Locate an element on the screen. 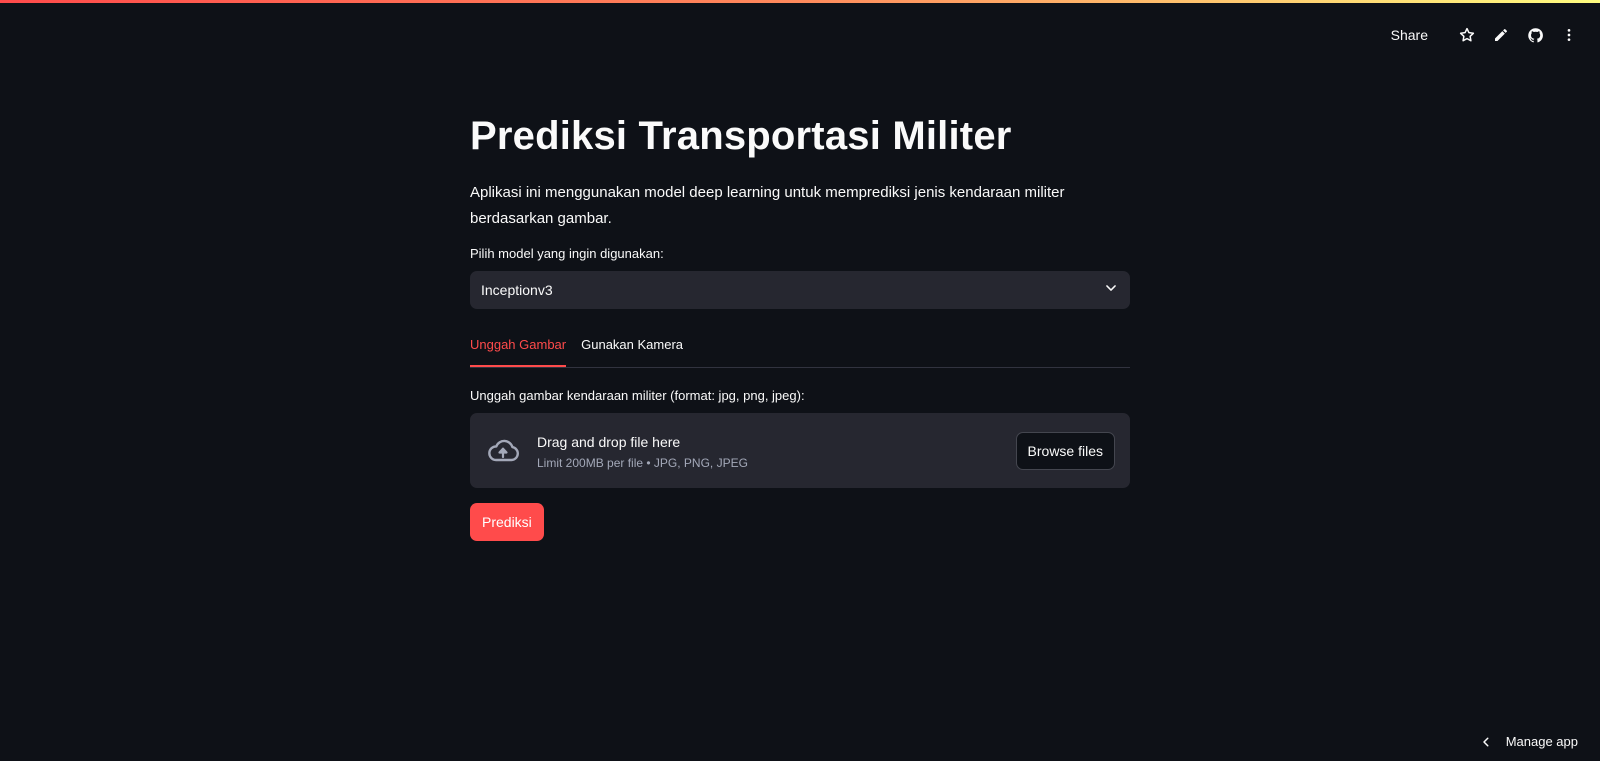 This screenshot has width=1600, height=761. app-toolbar: Share is located at coordinates (1486, 35).